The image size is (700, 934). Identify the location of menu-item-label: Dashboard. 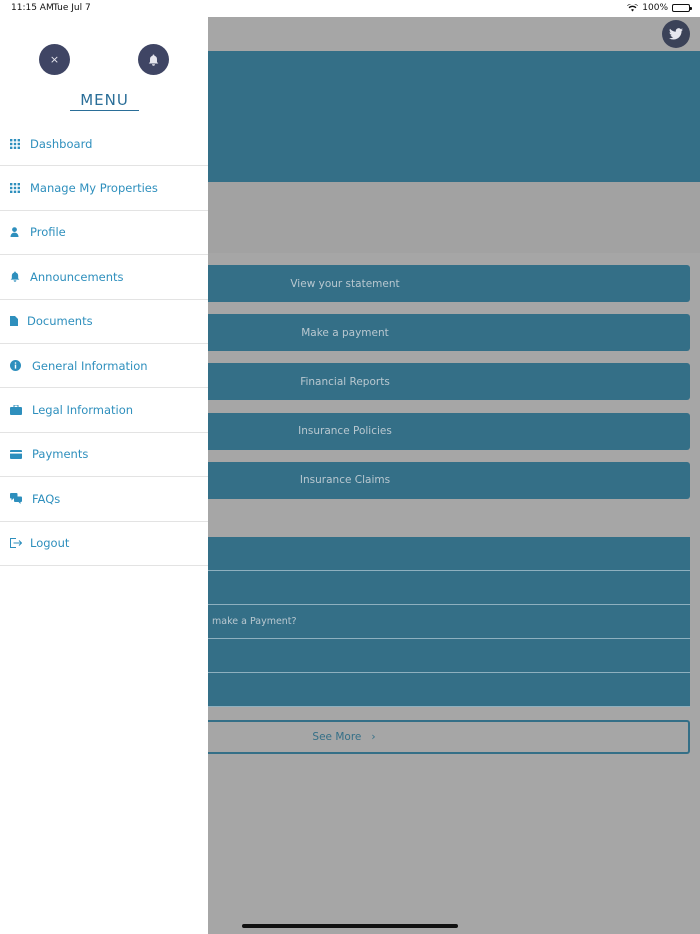
(61, 143).